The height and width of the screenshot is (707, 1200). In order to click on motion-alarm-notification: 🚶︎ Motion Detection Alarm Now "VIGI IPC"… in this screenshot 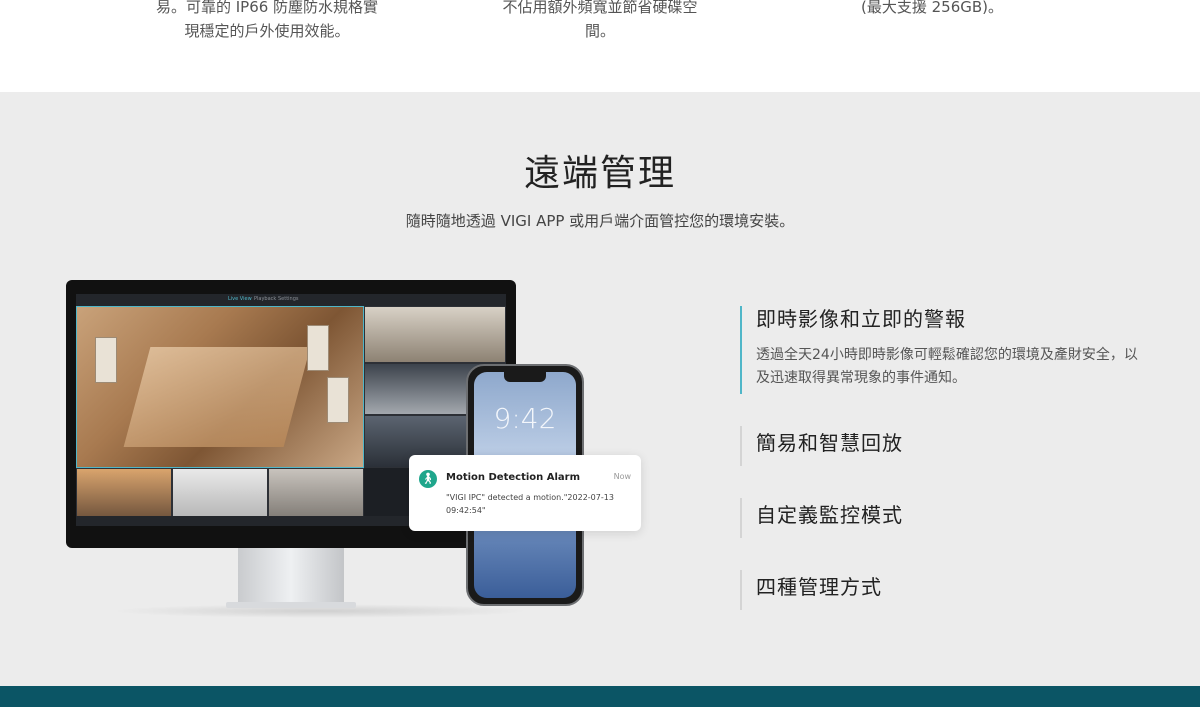, I will do `click(525, 493)`.